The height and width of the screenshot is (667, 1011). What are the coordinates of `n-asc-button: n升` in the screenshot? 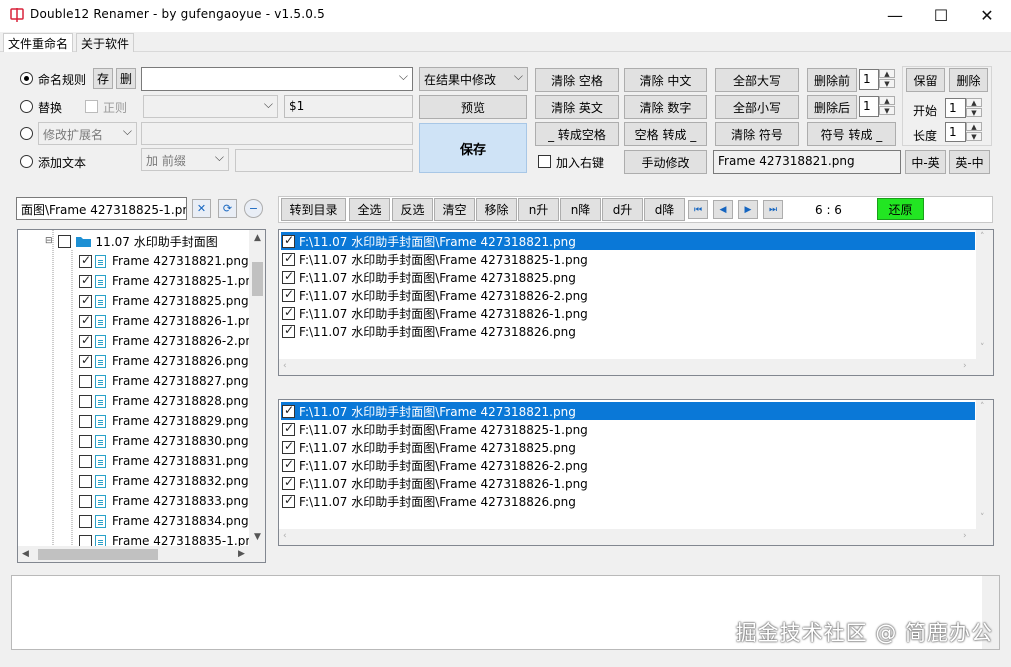 It's located at (538, 209).